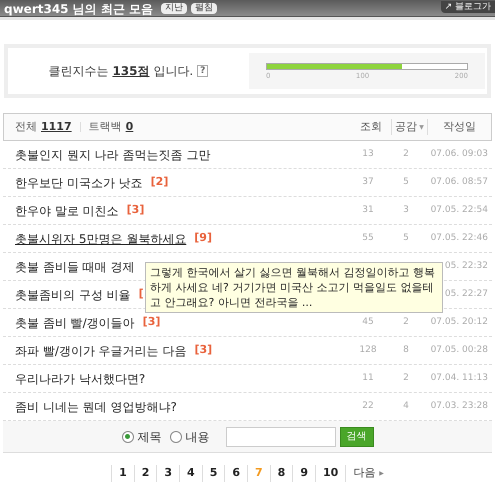 The image size is (495, 490). I want to click on like-count: 3, so click(406, 210).